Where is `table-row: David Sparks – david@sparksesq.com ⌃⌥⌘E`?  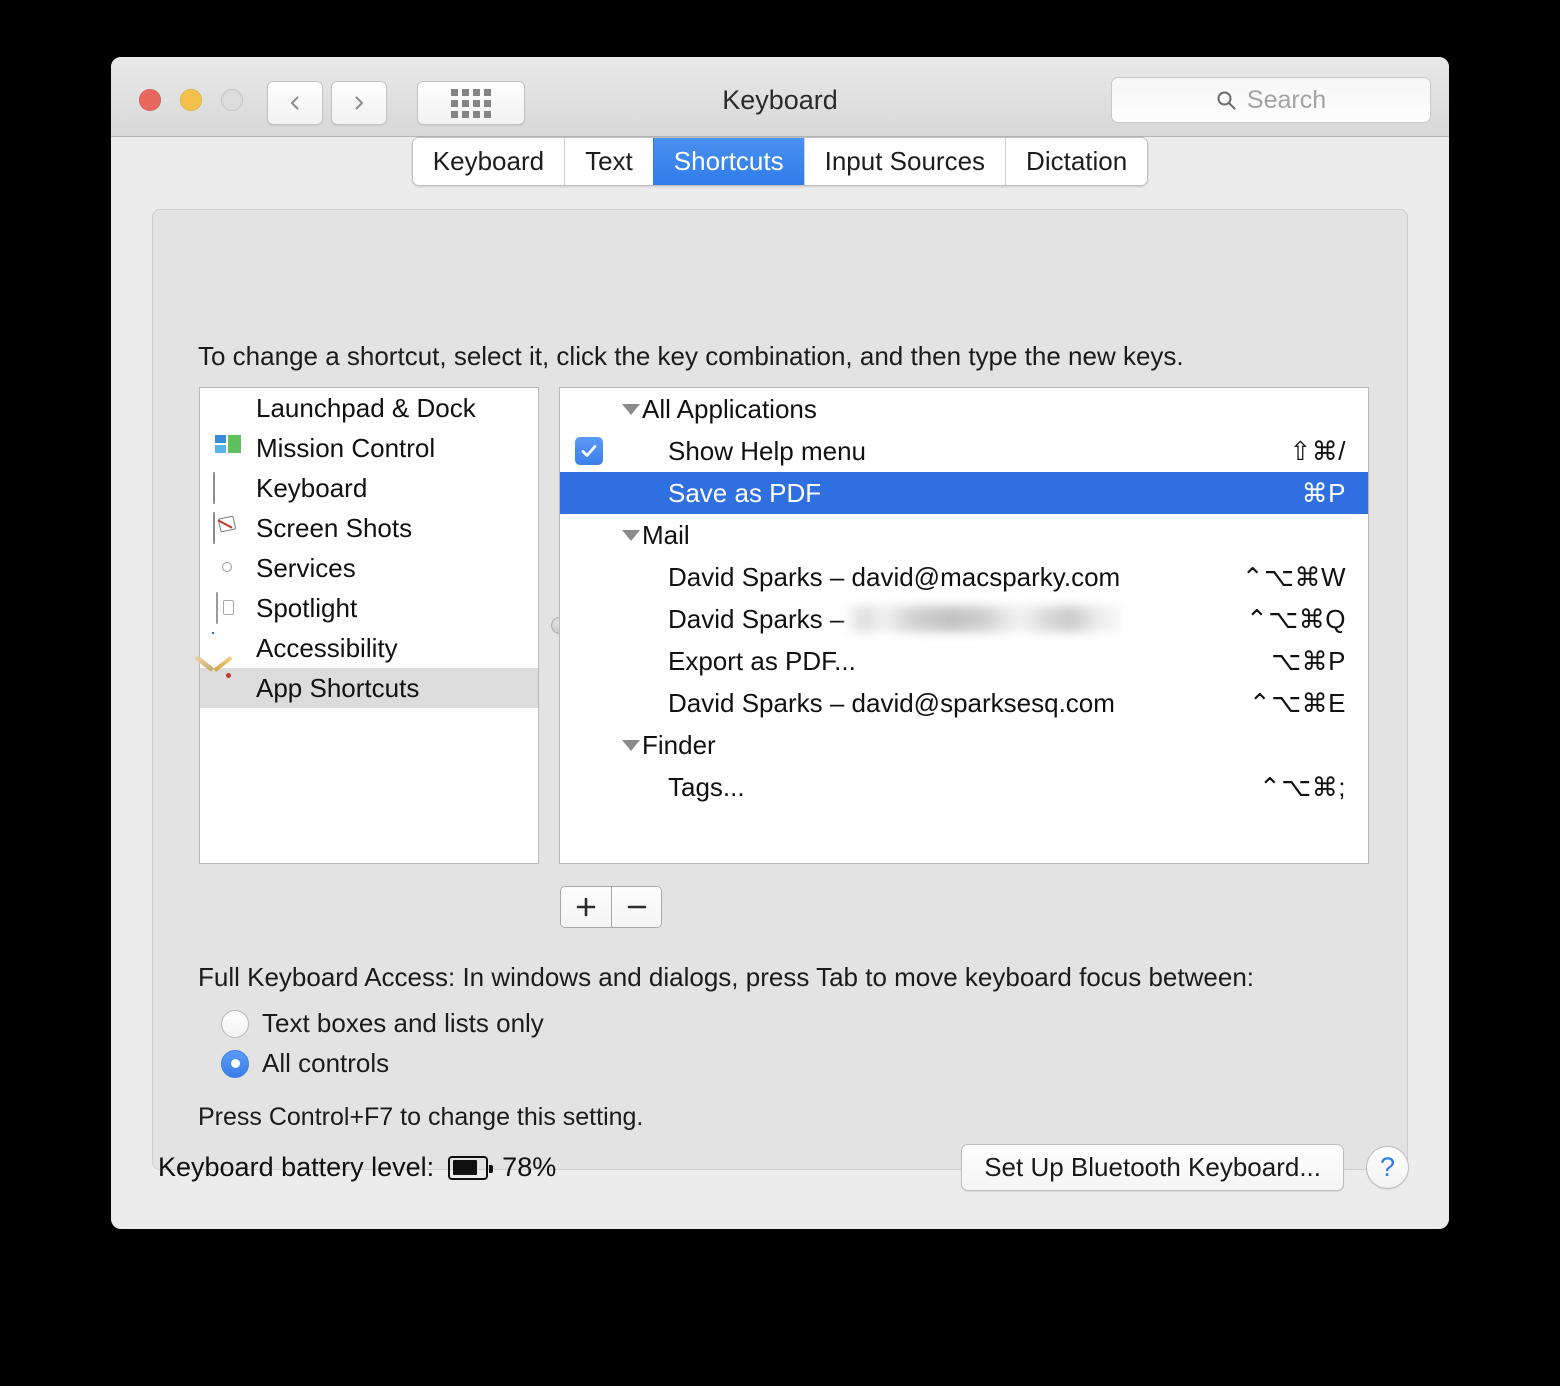
table-row: David Sparks – david@sparksesq.com ⌃⌥⌘E is located at coordinates (964, 703).